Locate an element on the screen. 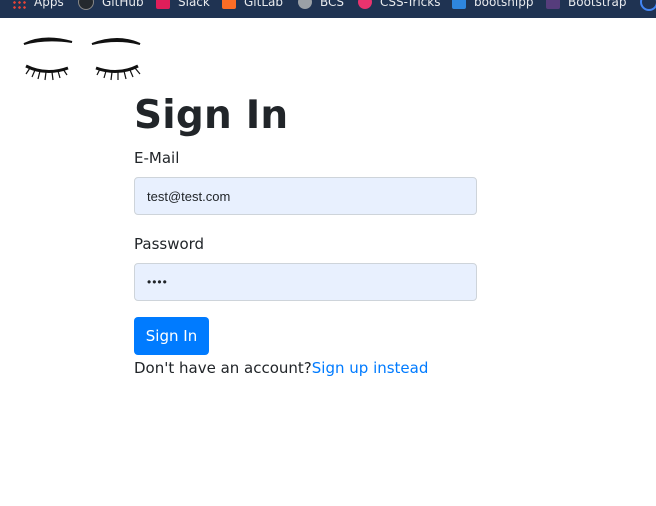 The width and height of the screenshot is (656, 506). bookmark-label: BCS is located at coordinates (332, 4).